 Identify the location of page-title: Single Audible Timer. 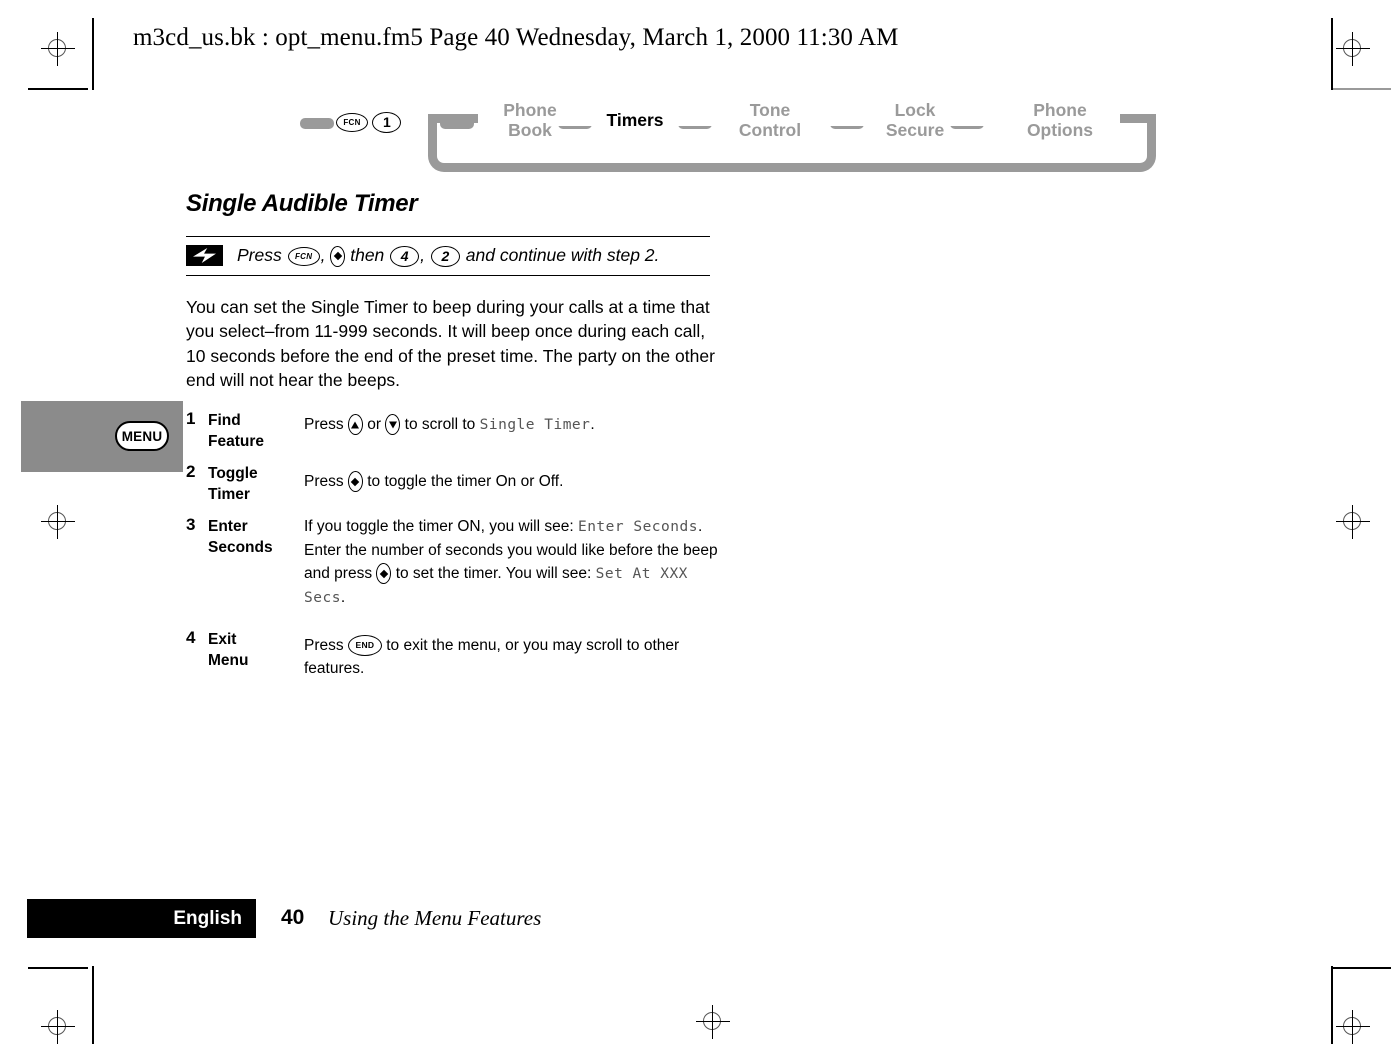
(302, 203).